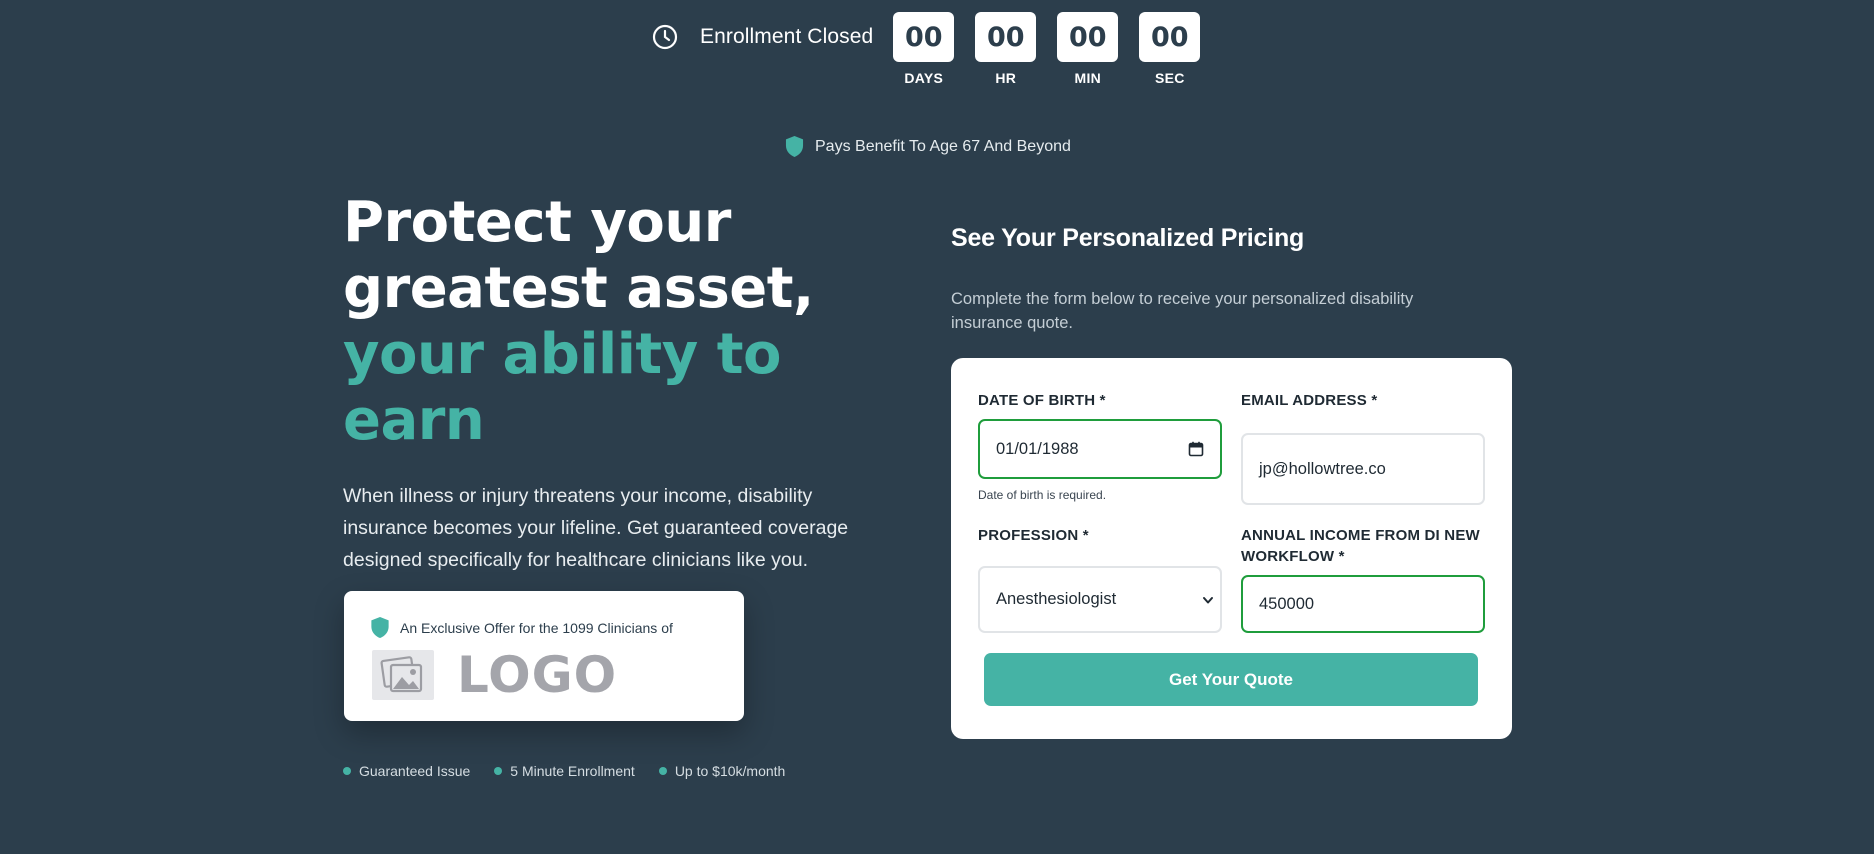 This screenshot has height=854, width=1874. What do you see at coordinates (1128, 238) in the screenshot?
I see `form-title: See Your Personalized Pricing` at bounding box center [1128, 238].